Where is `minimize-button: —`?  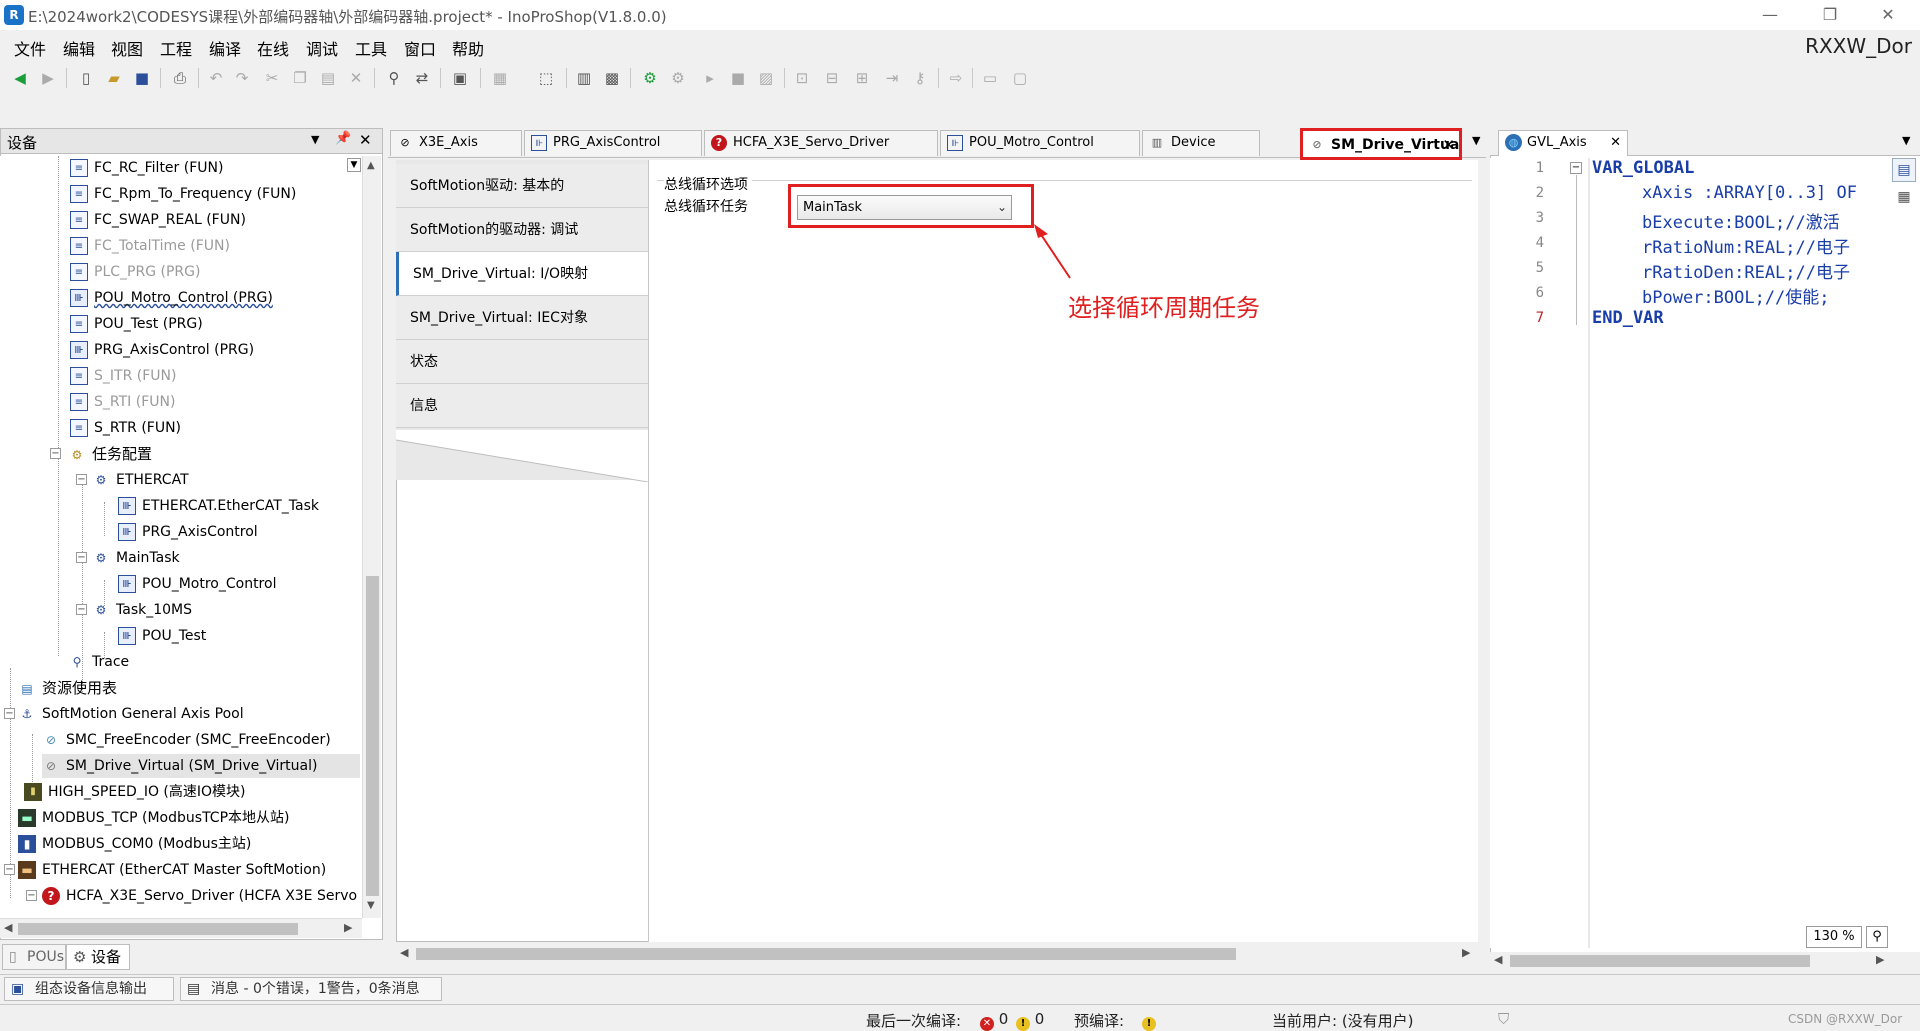 minimize-button: — is located at coordinates (1770, 15).